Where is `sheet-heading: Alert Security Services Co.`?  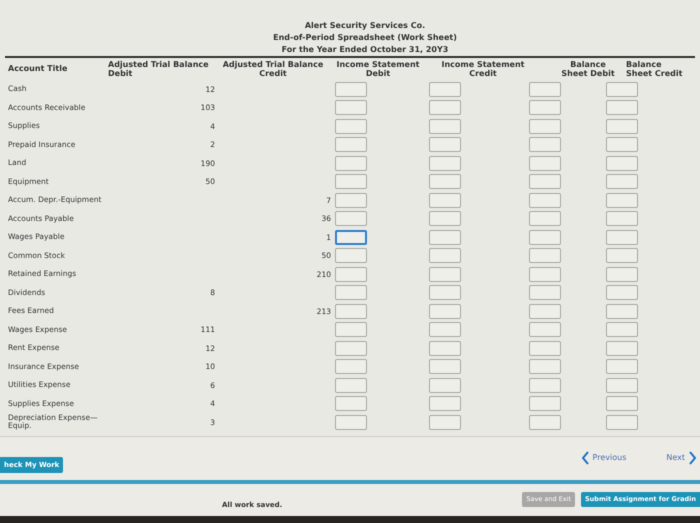
sheet-heading: Alert Security Services Co. is located at coordinates (365, 26).